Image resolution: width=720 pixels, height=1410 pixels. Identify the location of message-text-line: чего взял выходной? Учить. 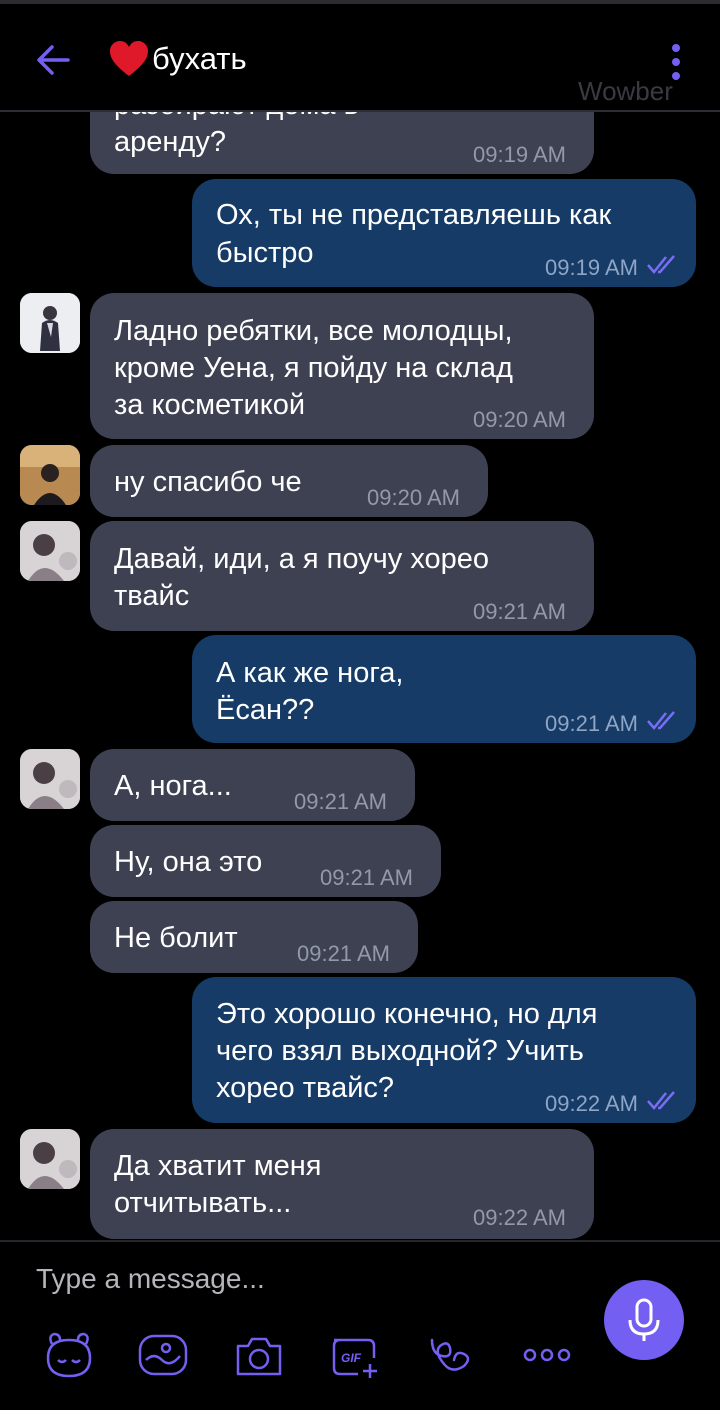
(400, 1051).